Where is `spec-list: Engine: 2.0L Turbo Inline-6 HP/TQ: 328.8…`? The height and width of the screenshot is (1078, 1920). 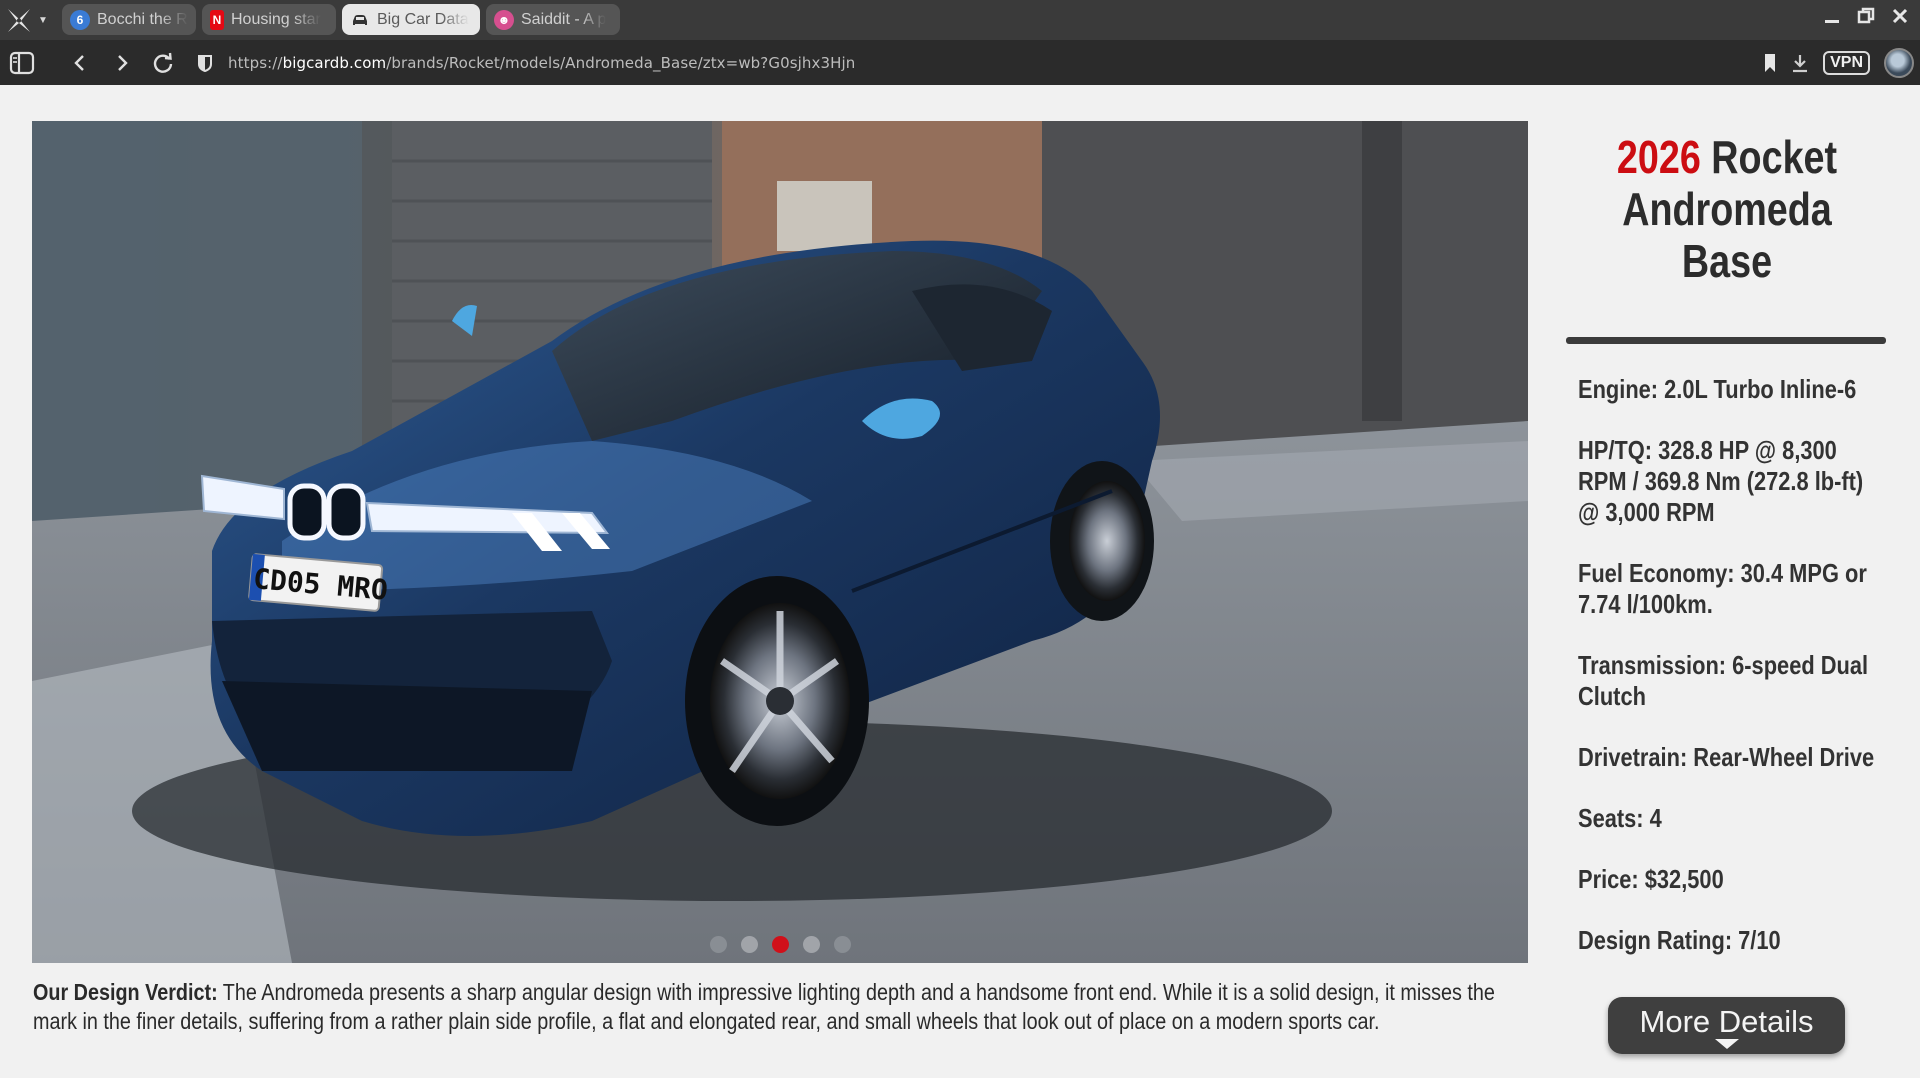
spec-list: Engine: 2.0L Turbo Inline-6 HP/TQ: 328.8… is located at coordinates (1727, 665).